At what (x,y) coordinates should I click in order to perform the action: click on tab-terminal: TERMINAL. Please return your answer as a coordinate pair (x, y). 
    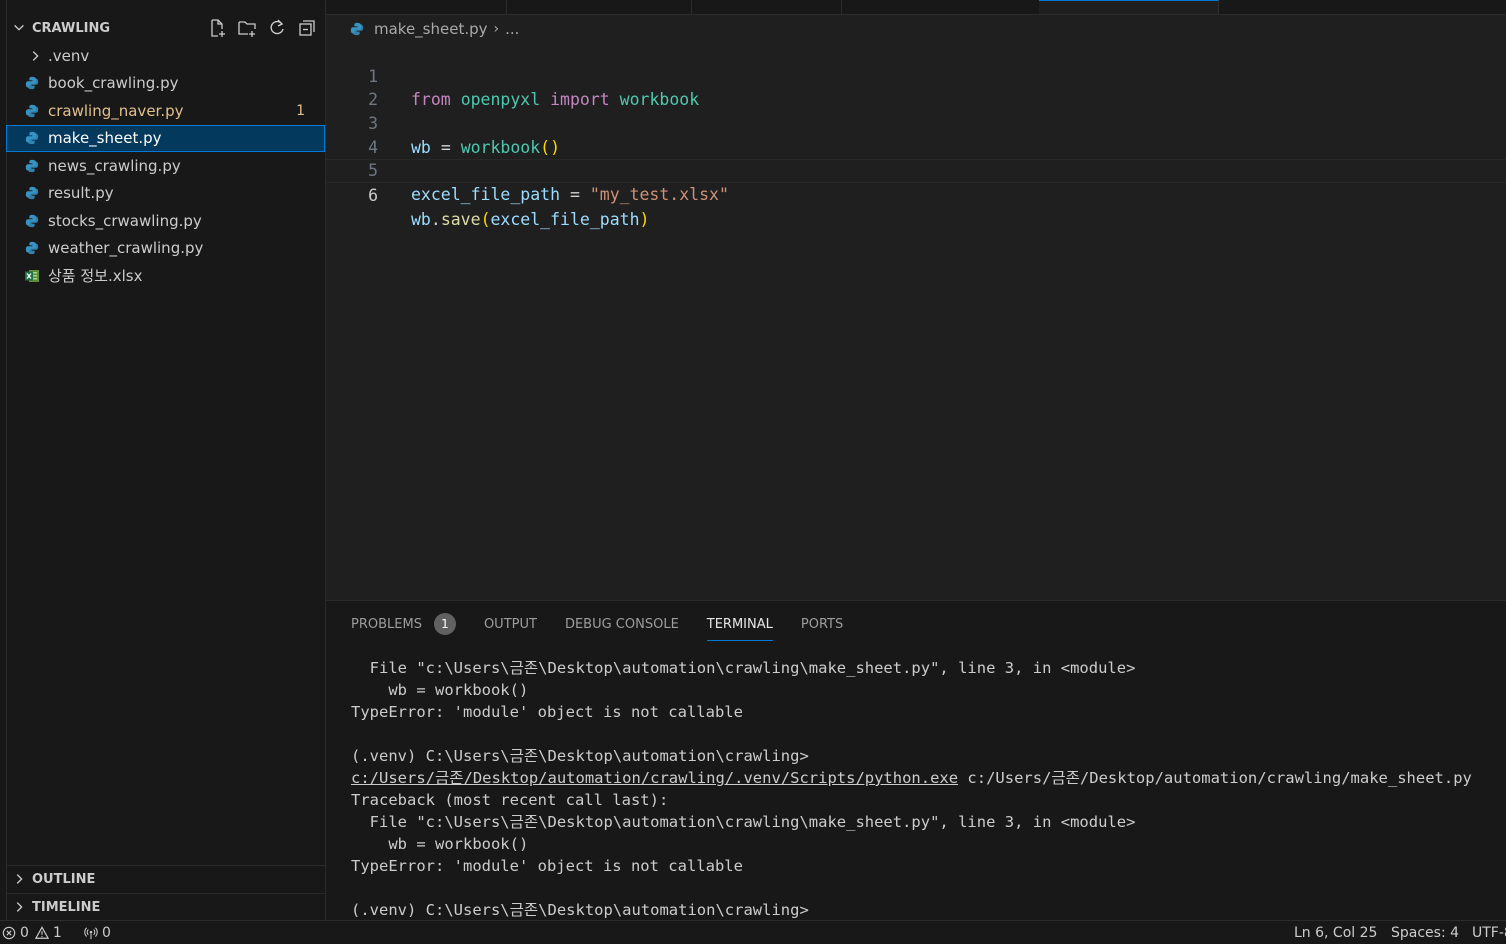
    Looking at the image, I should click on (740, 627).